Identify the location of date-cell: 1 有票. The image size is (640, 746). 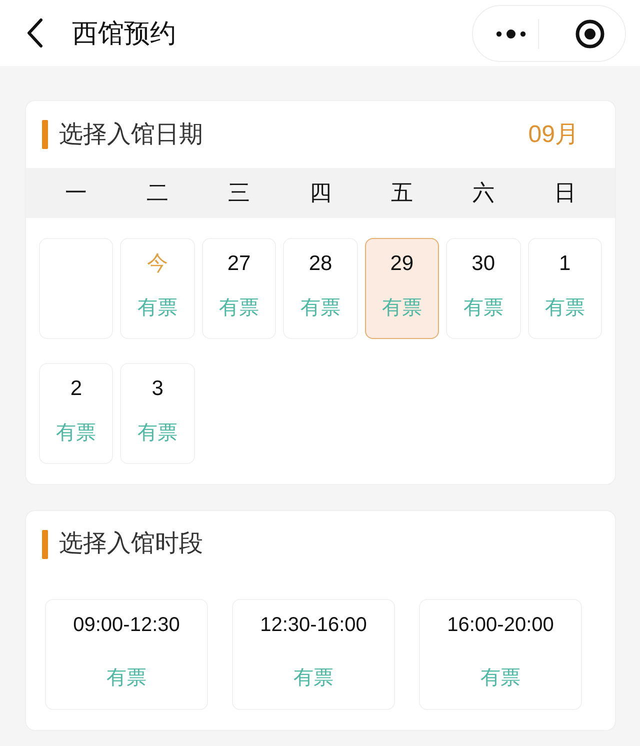
(565, 288).